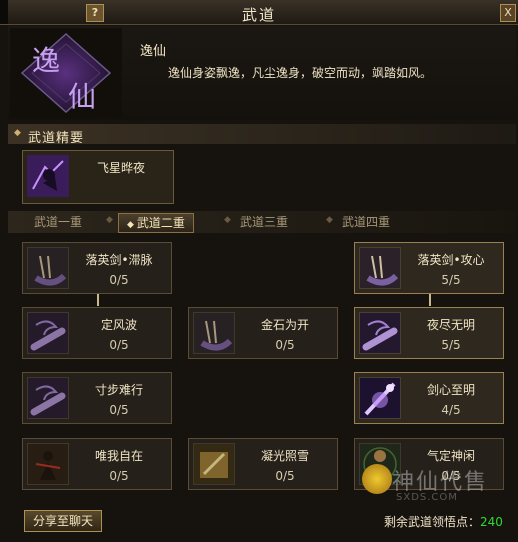 The height and width of the screenshot is (542, 518). What do you see at coordinates (380, 398) in the screenshot?
I see `purple-flare-icon` at bounding box center [380, 398].